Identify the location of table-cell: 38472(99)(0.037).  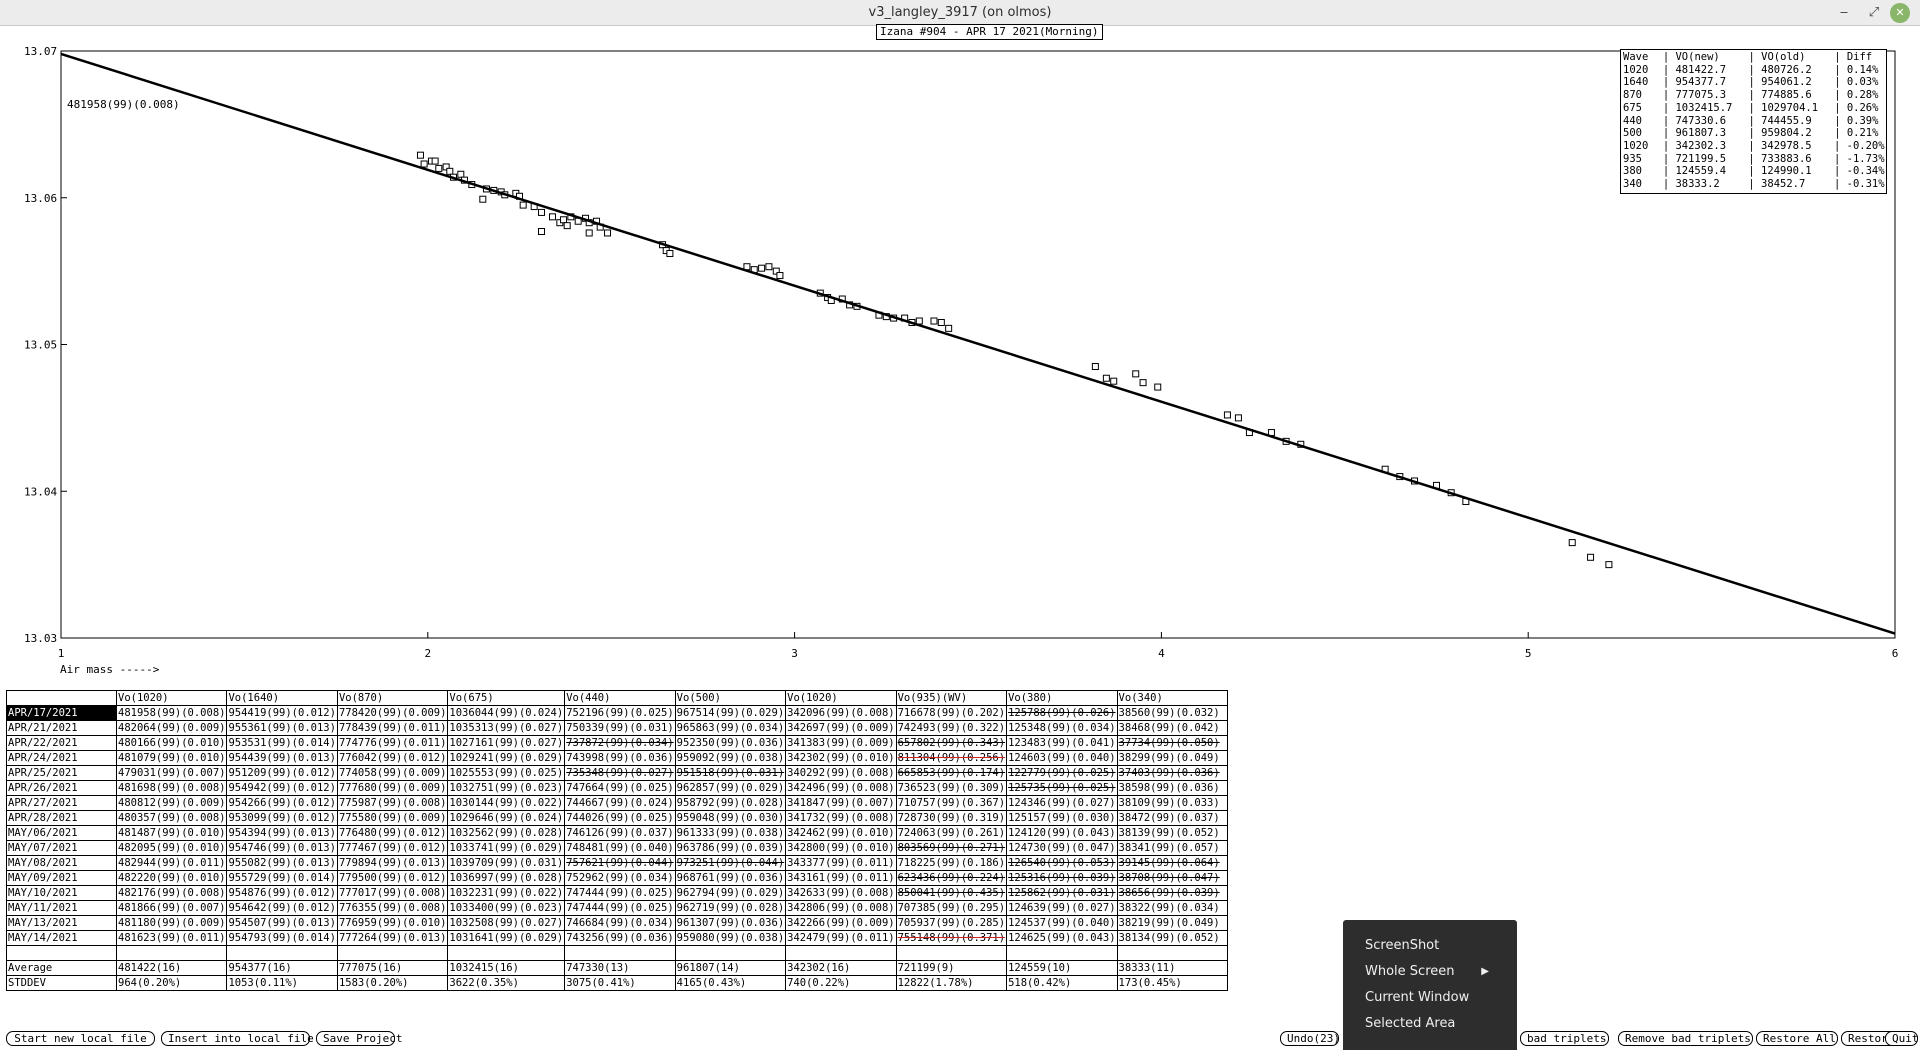
(1172, 818).